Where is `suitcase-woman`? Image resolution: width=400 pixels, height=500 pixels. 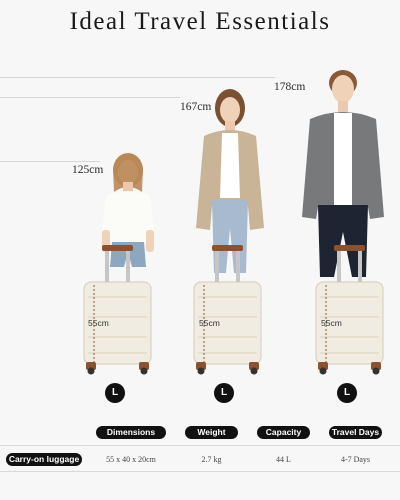 suitcase-woman is located at coordinates (227, 310).